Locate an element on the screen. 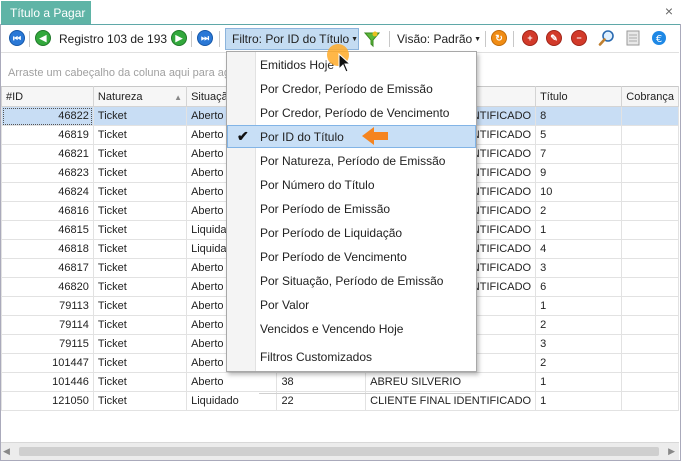 Image resolution: width=681 pixels, height=463 pixels. cell-id: 101446 is located at coordinates (47, 382).